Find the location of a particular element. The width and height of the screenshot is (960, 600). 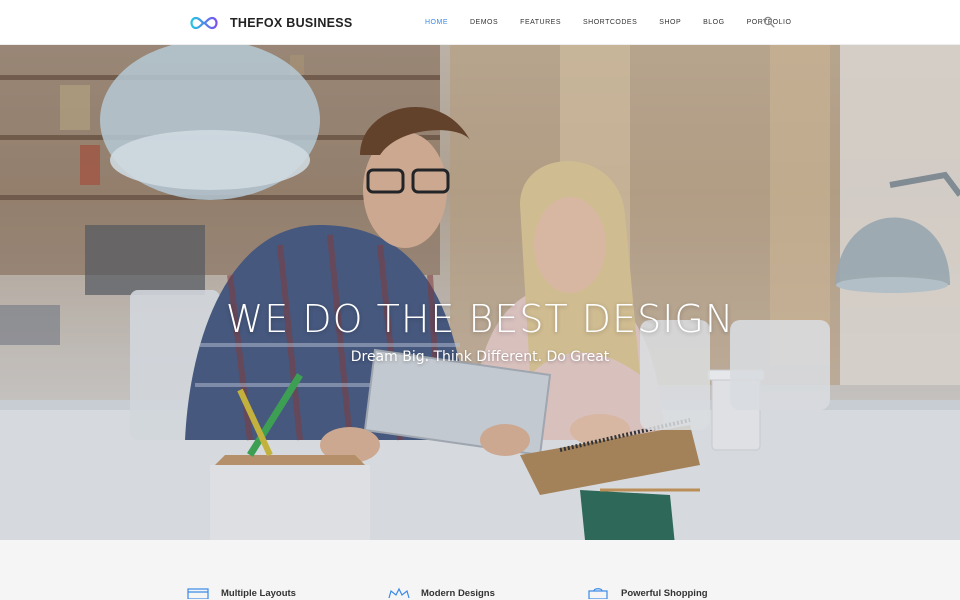

infinity-logo-icon is located at coordinates (204, 23).